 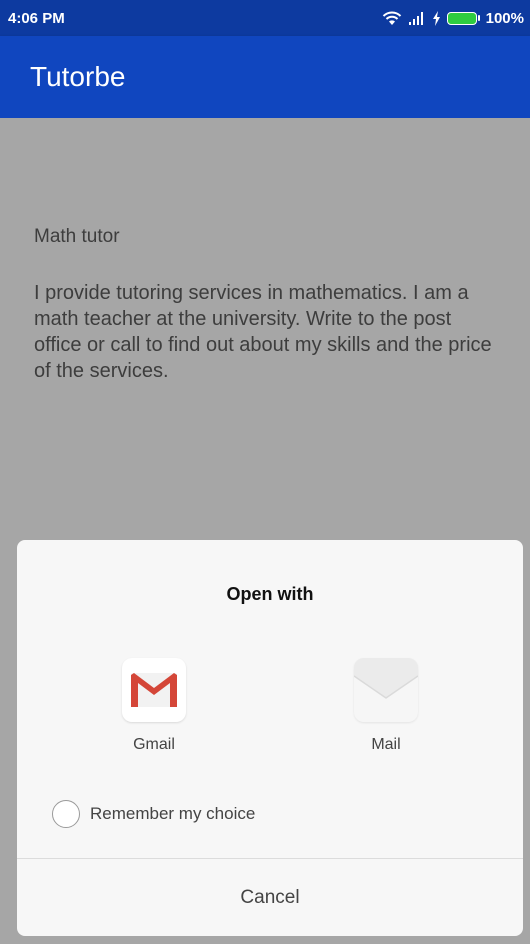 What do you see at coordinates (417, 18) in the screenshot?
I see `signal-icon` at bounding box center [417, 18].